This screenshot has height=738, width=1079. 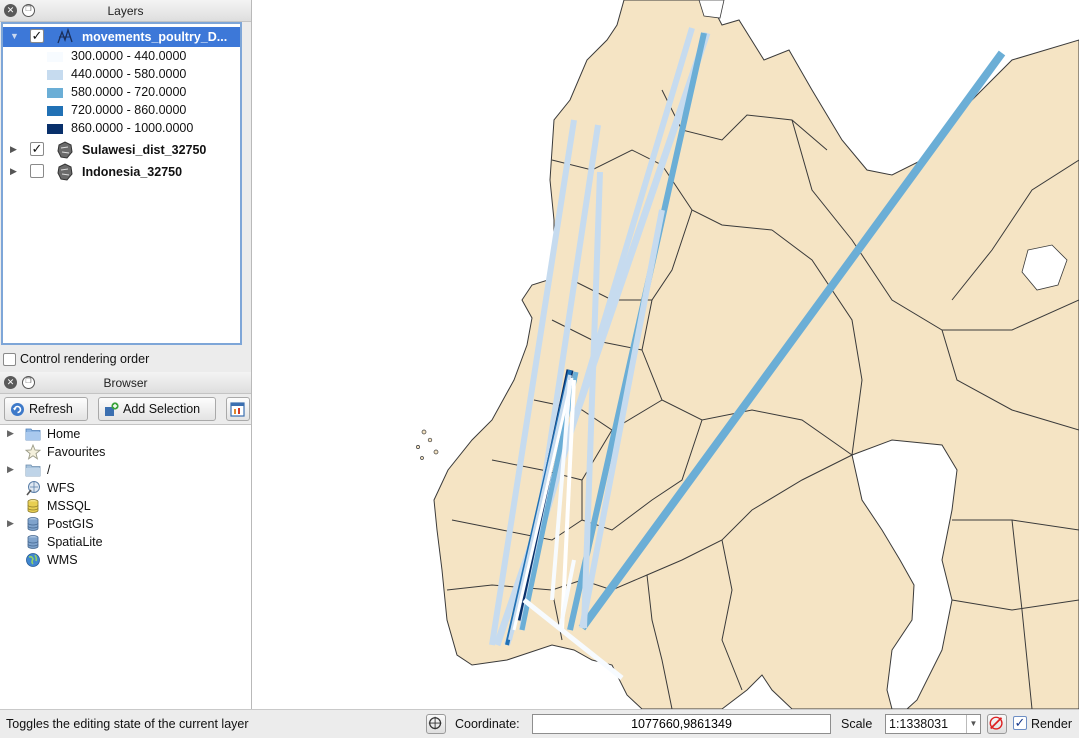 I want to click on browser-item-postgis: ▶ PostGIS, so click(x=125, y=524).